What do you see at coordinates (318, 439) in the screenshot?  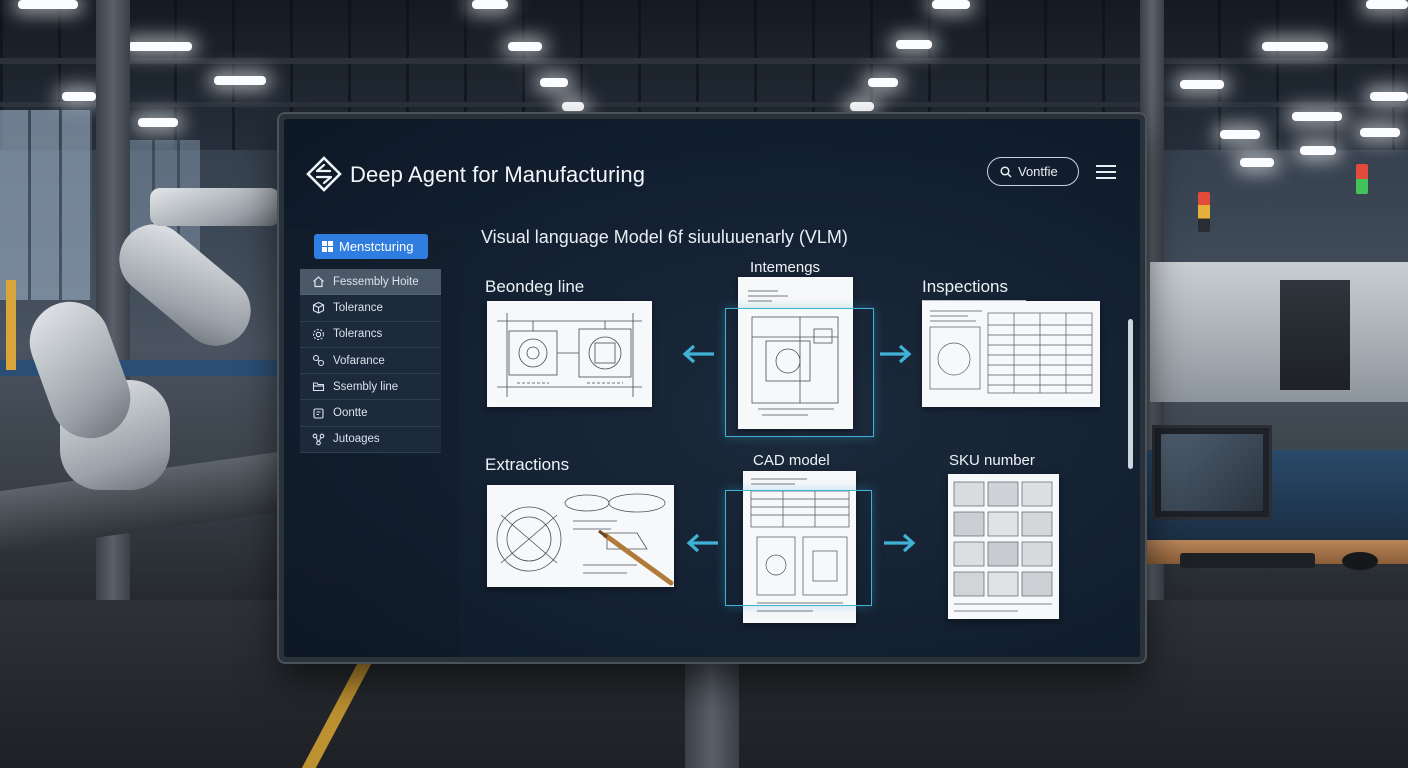 I see `network-icon` at bounding box center [318, 439].